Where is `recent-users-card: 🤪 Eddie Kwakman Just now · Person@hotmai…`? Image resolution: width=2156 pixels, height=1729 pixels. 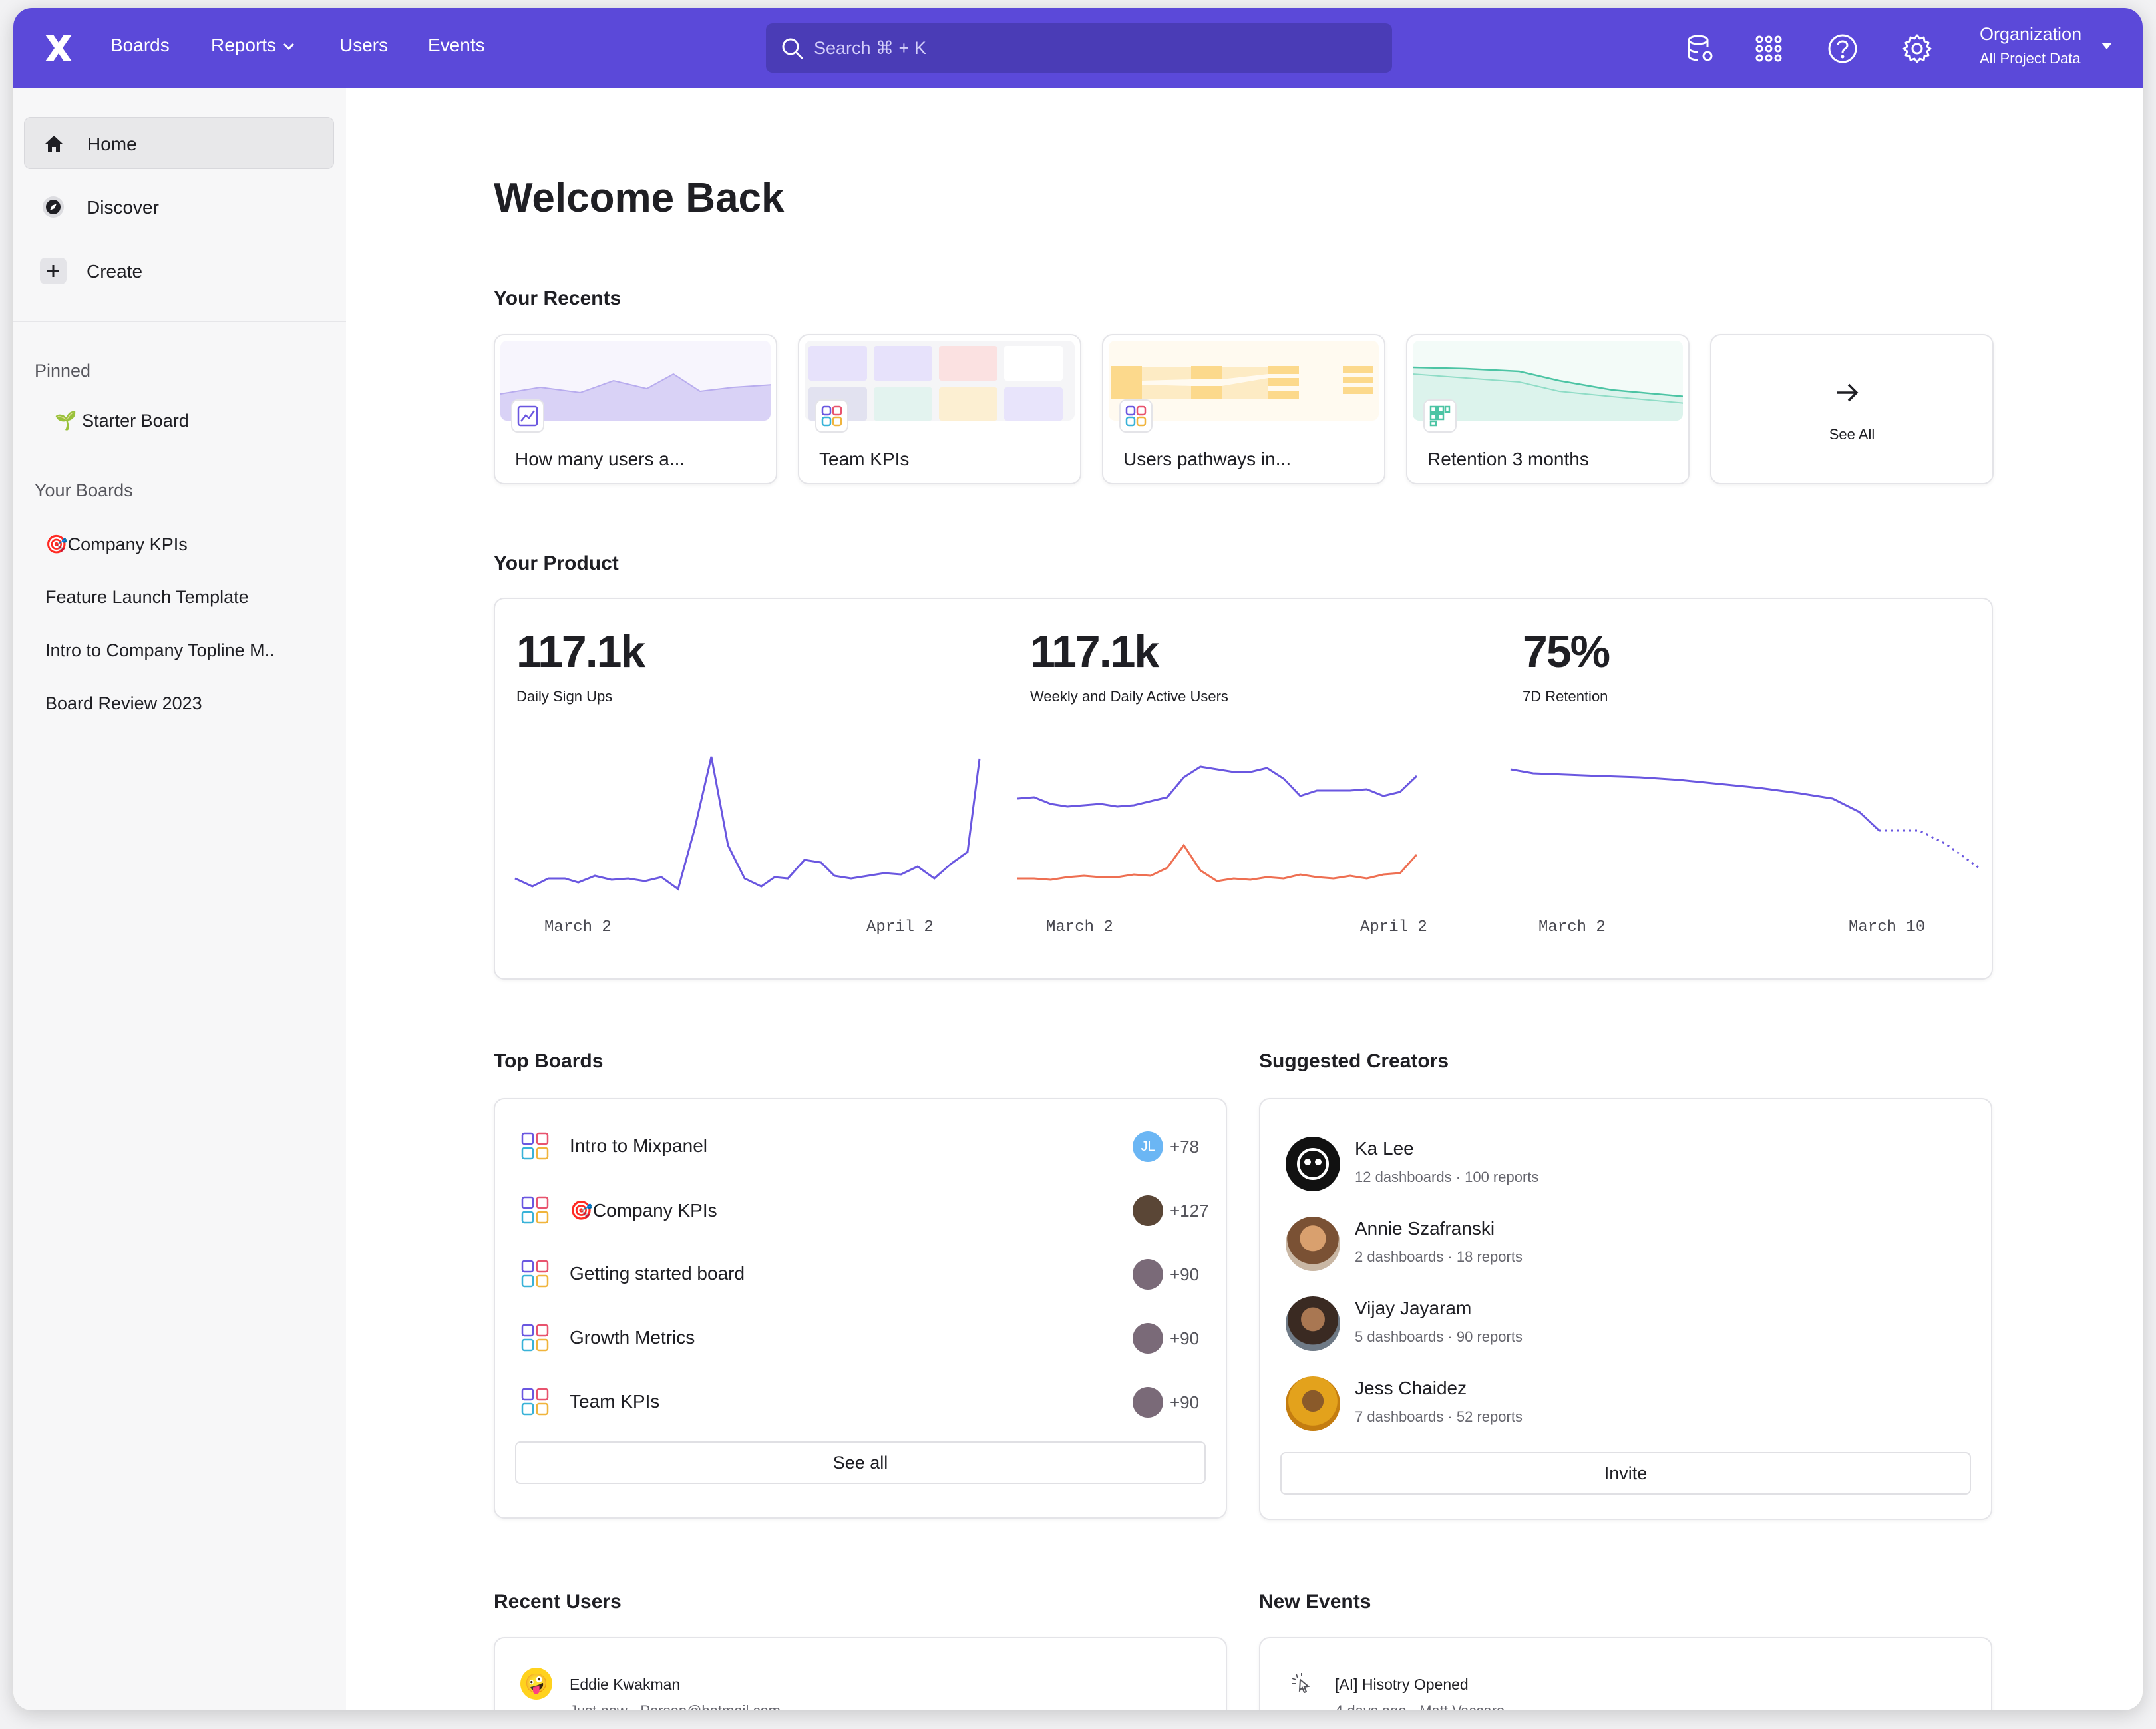
recent-users-card: 🤪 Eddie Kwakman Just now · Person@hotmai… is located at coordinates (860, 1674).